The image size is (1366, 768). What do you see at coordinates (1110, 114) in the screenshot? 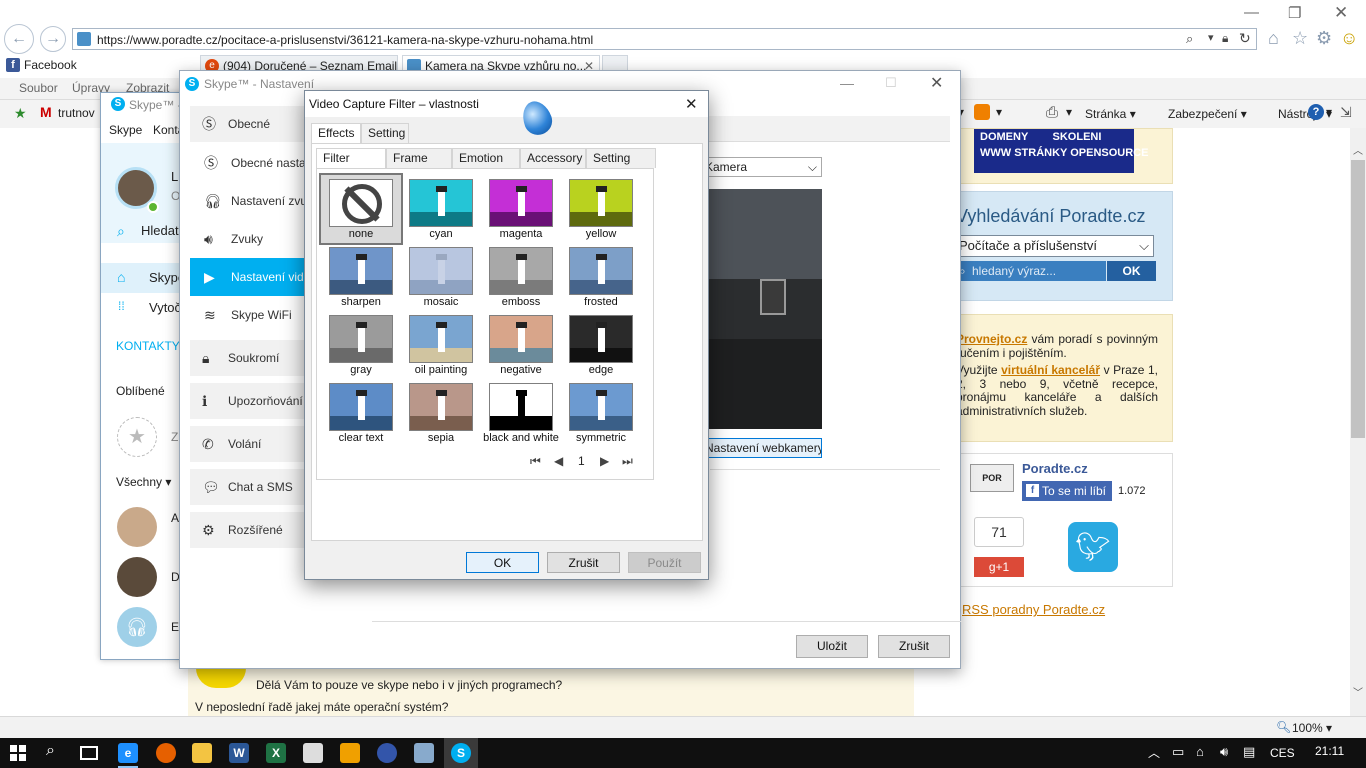
I see `menu-page: Stránka ▾` at bounding box center [1110, 114].